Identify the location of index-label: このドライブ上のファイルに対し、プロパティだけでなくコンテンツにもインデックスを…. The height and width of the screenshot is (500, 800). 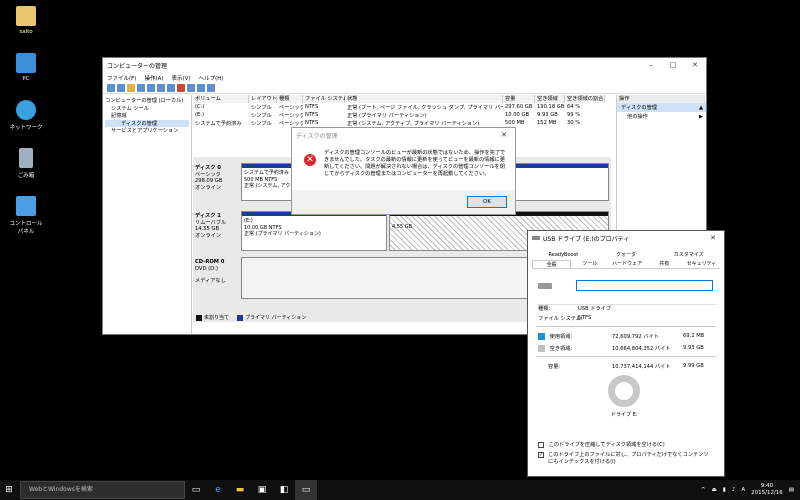
(628, 458).